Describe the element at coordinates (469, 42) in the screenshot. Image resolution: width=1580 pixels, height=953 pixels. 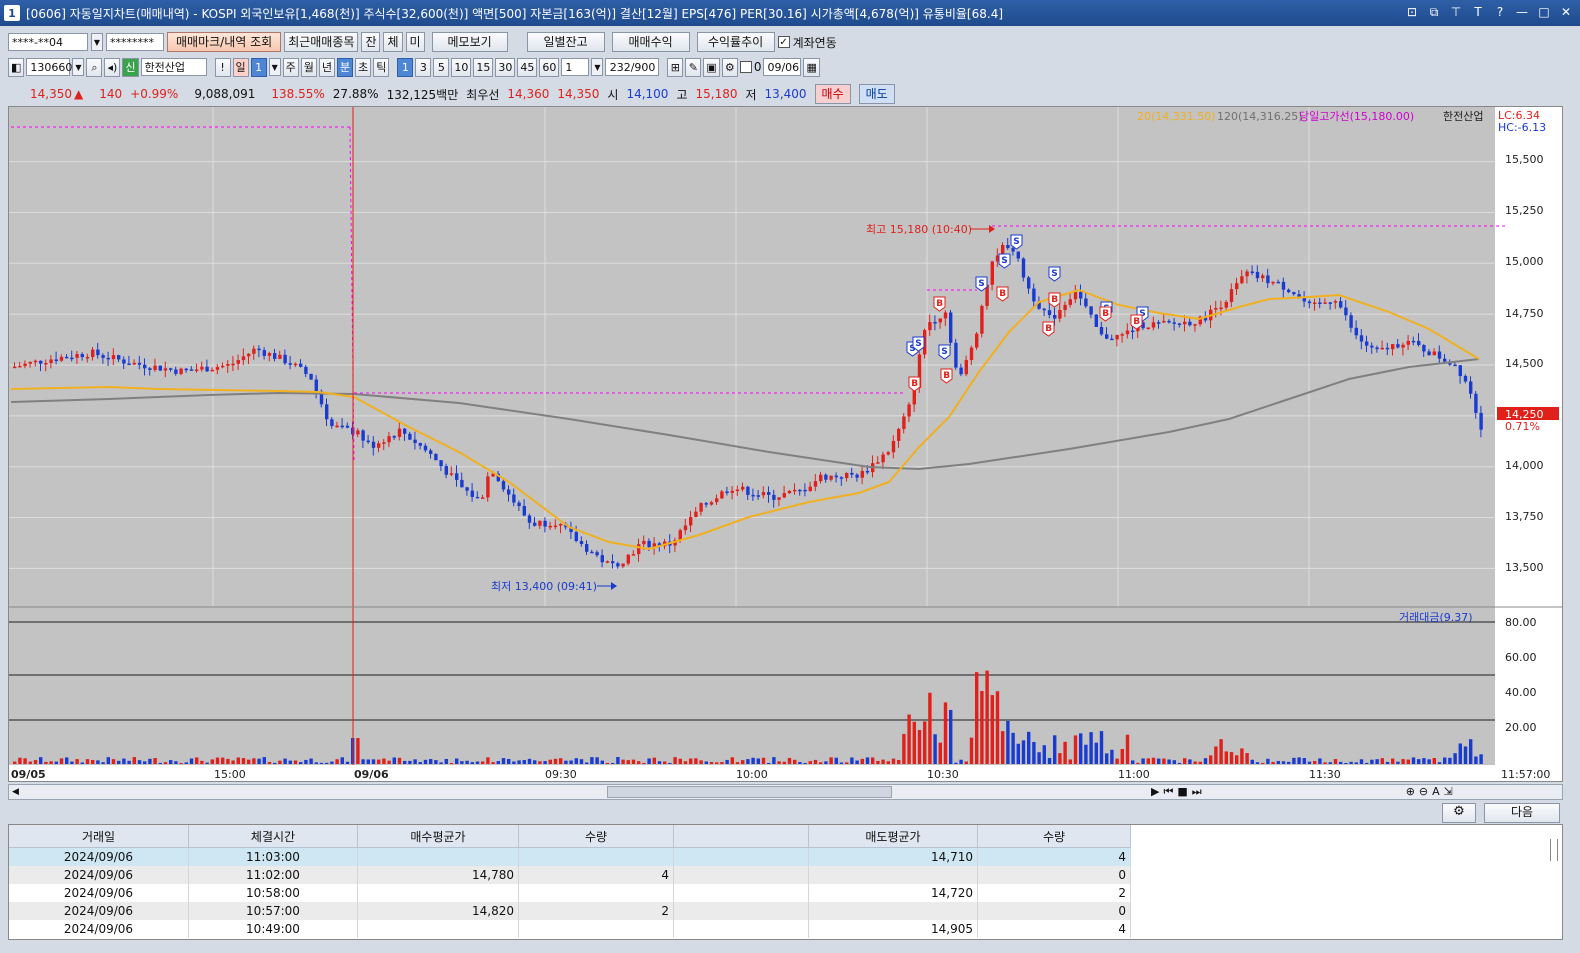
I see `memo-button: 메모보기` at that location.